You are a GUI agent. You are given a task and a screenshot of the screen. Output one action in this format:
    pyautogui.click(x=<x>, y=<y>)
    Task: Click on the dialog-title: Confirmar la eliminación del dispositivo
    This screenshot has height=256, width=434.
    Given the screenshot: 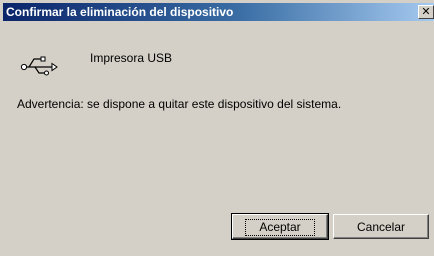 What is the action you would take?
    pyautogui.click(x=120, y=12)
    